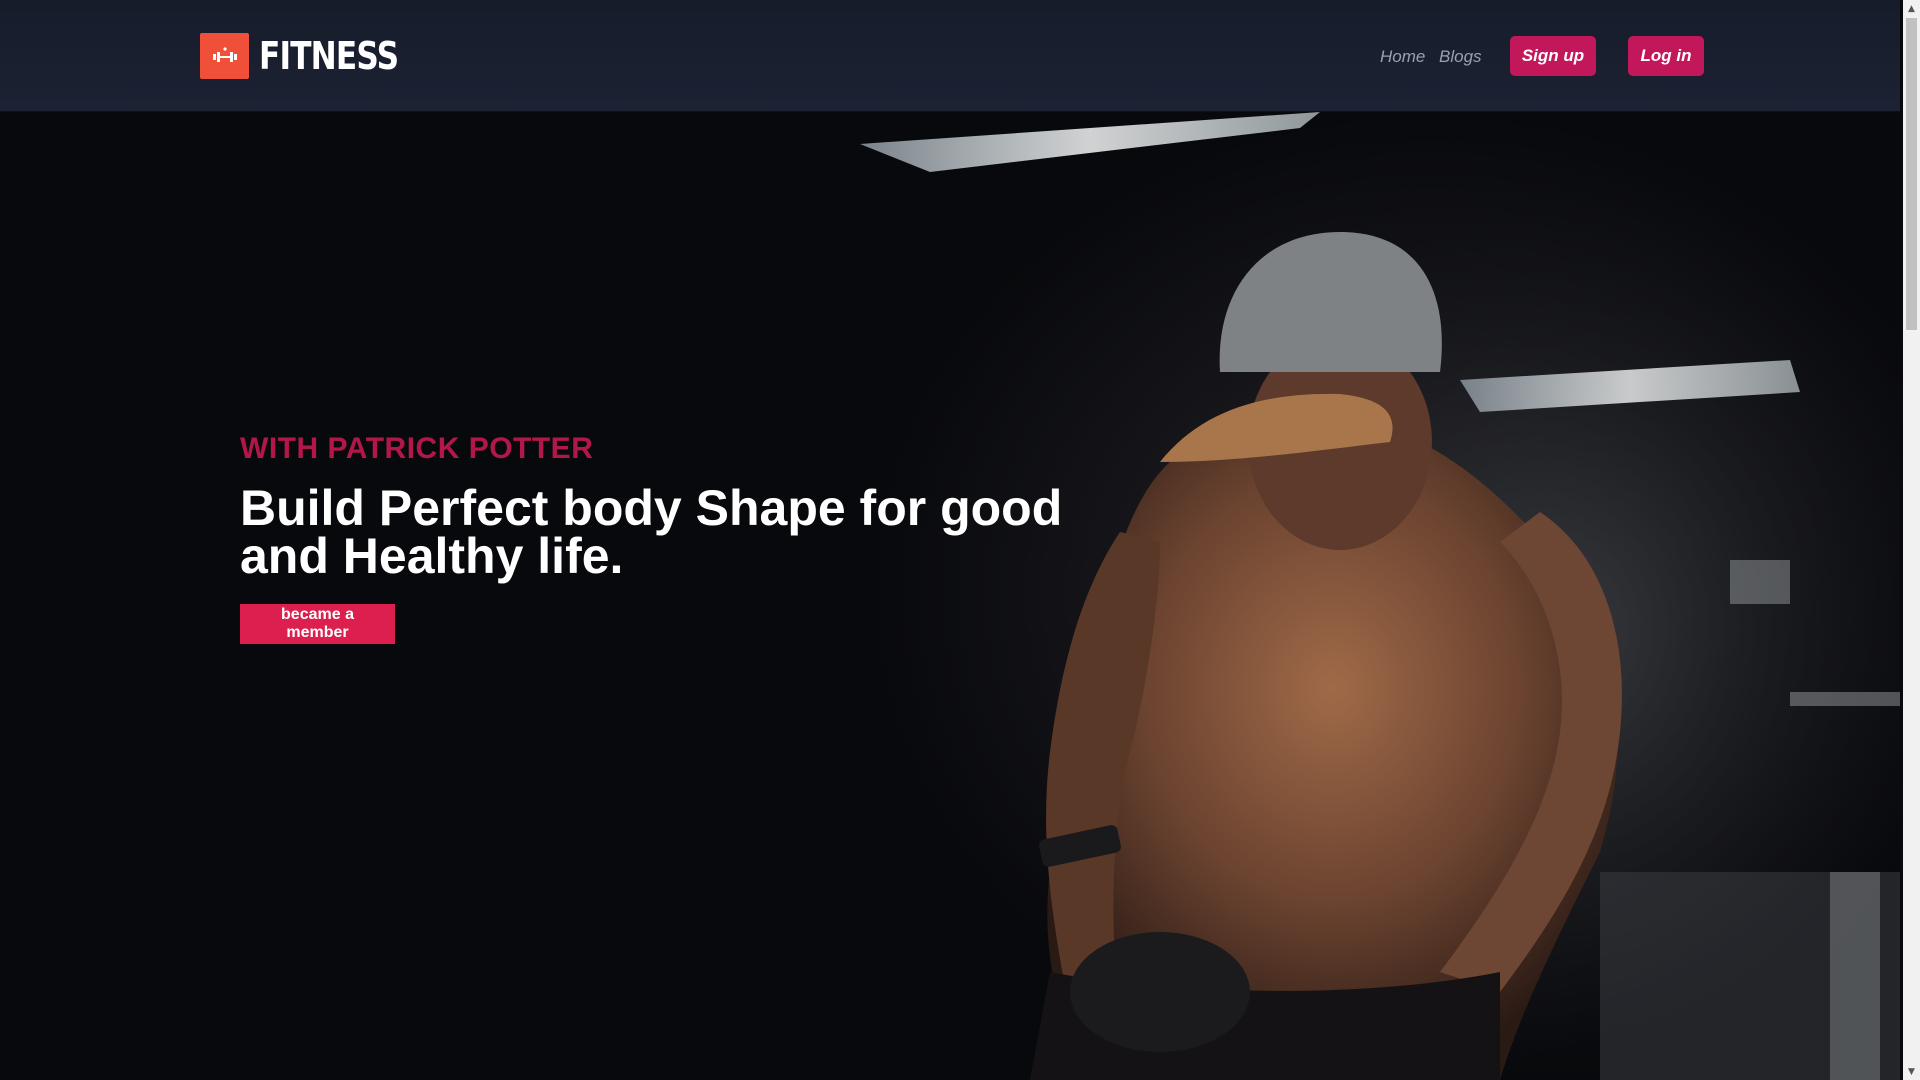 The height and width of the screenshot is (1080, 1920). What do you see at coordinates (1911, 174) in the screenshot?
I see `scrollbar-thumb` at bounding box center [1911, 174].